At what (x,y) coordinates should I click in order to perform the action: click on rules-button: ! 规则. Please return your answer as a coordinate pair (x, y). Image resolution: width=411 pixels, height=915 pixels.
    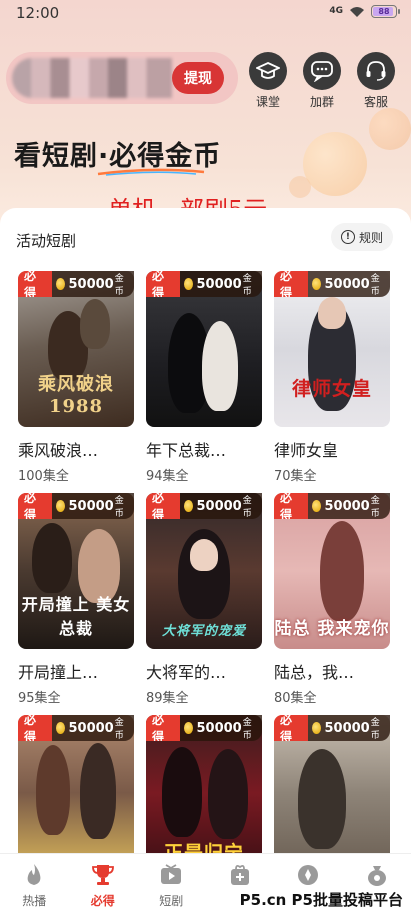
    Looking at the image, I should click on (362, 237).